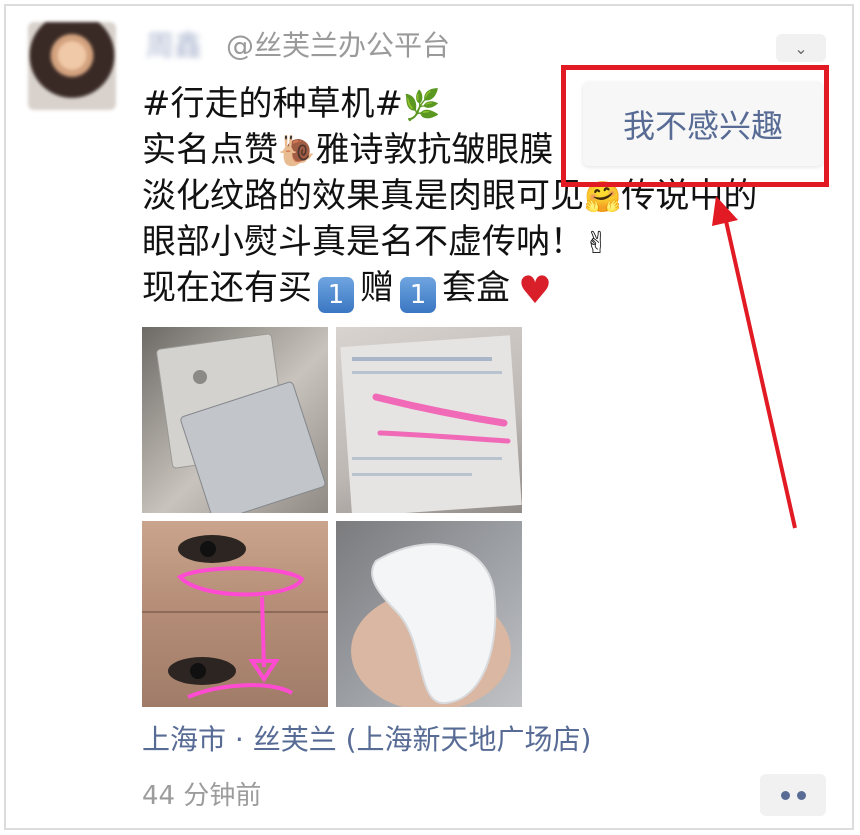 This screenshot has height=835, width=860. What do you see at coordinates (377, 288) in the screenshot?
I see `text-line-5b: 赠` at bounding box center [377, 288].